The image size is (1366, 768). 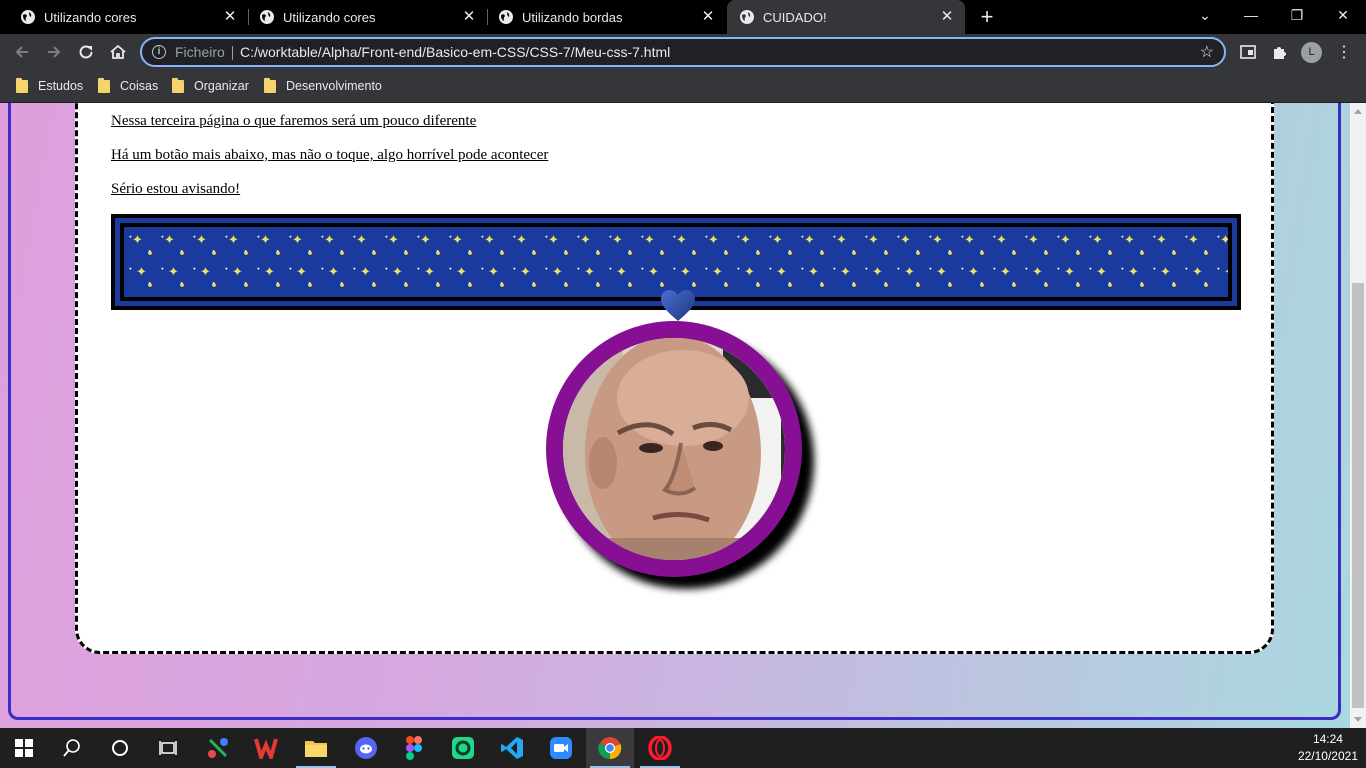 I want to click on tab-search-chevron-icon: ⌄, so click(x=1205, y=15).